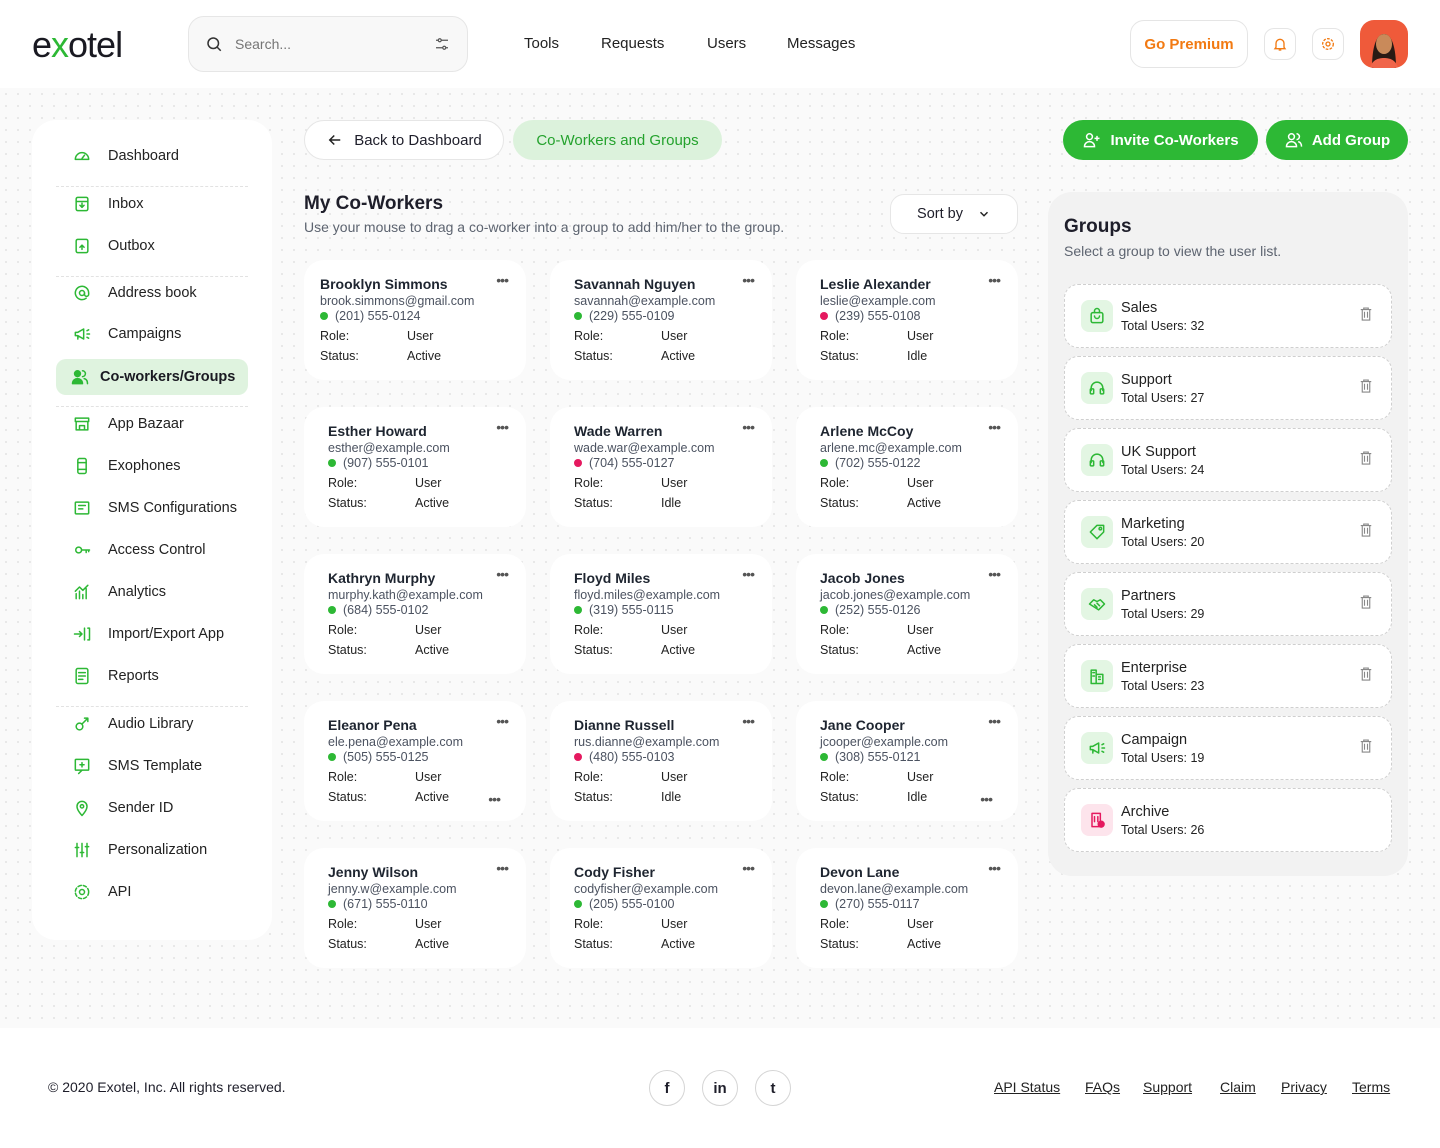 Image resolution: width=1440 pixels, height=1148 pixels. What do you see at coordinates (152, 334) in the screenshot?
I see `sidebar-item-campaigns: Campaigns` at bounding box center [152, 334].